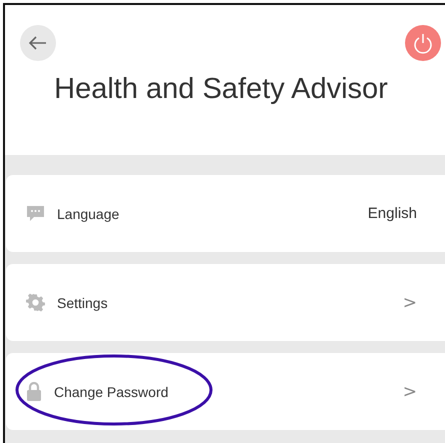 This screenshot has height=443, width=445. Describe the element at coordinates (34, 391) in the screenshot. I see `lock-icon` at that location.